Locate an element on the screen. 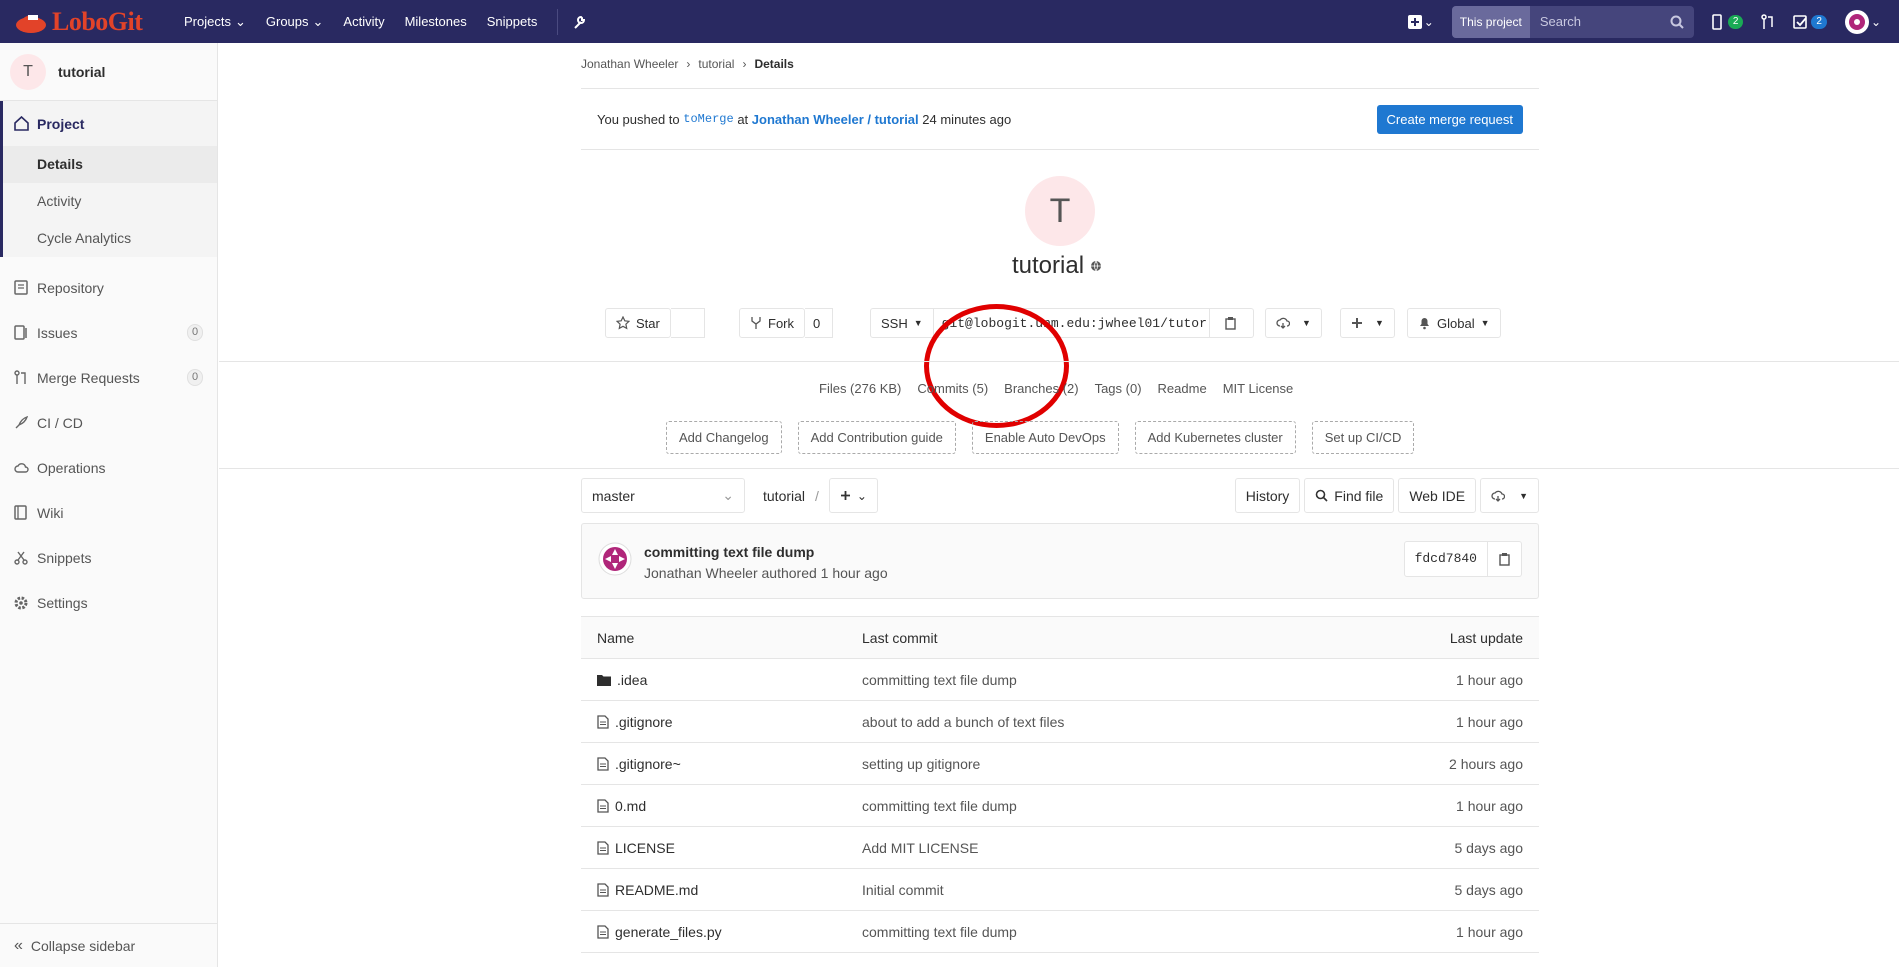 The width and height of the screenshot is (1899, 967). file-last-commit: setting up gitignore is located at coordinates (921, 764).